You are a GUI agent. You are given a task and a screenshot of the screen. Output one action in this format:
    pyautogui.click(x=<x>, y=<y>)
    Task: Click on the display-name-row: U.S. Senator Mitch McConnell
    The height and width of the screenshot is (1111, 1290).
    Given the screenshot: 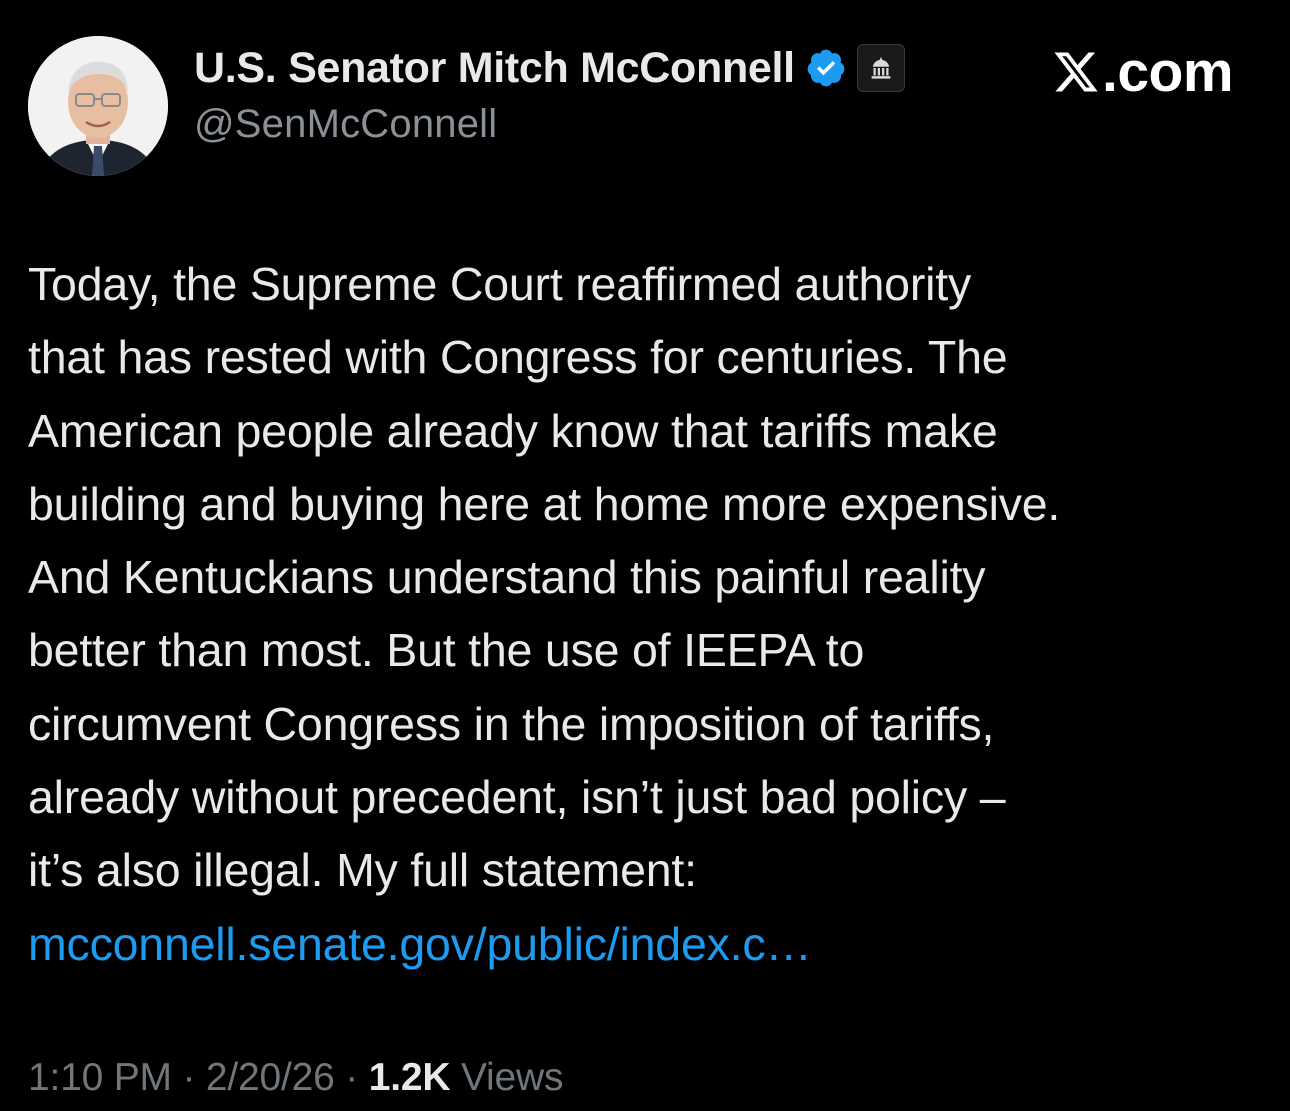 What is the action you would take?
    pyautogui.click(x=549, y=68)
    